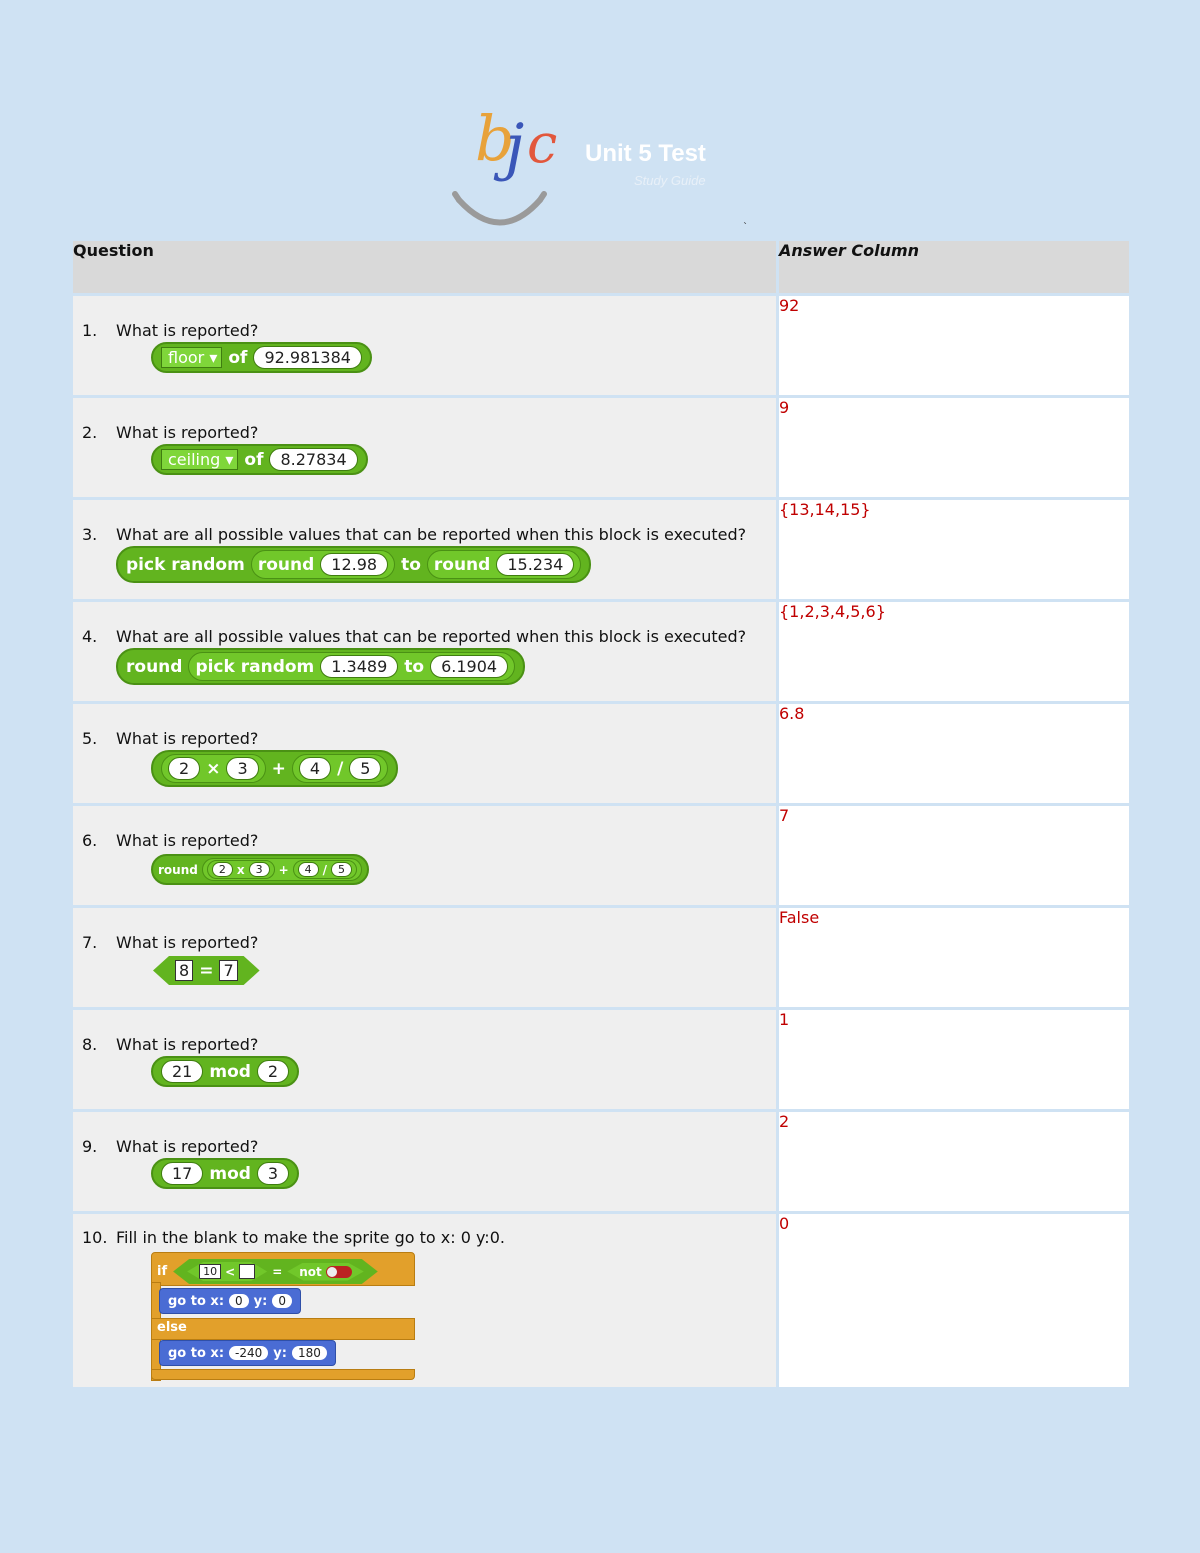 The image size is (1200, 1553). Describe the element at coordinates (954, 857) in the screenshot. I see `answer-cell: 7` at that location.